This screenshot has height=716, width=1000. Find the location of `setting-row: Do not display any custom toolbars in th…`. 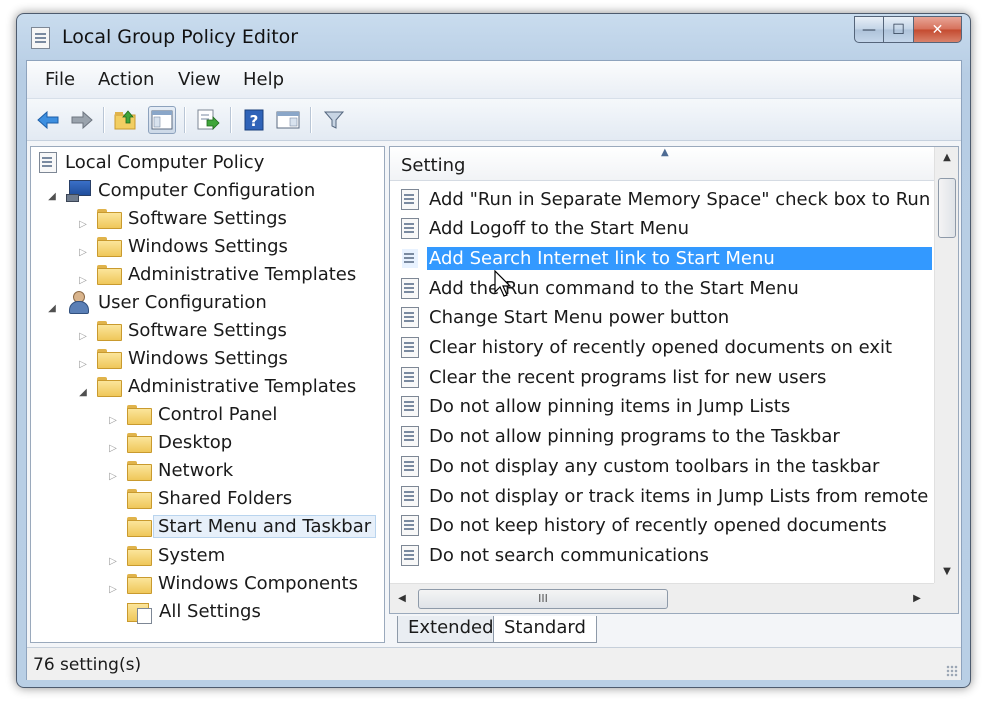

setting-row: Do not display any custom toolbars in th… is located at coordinates (662, 466).